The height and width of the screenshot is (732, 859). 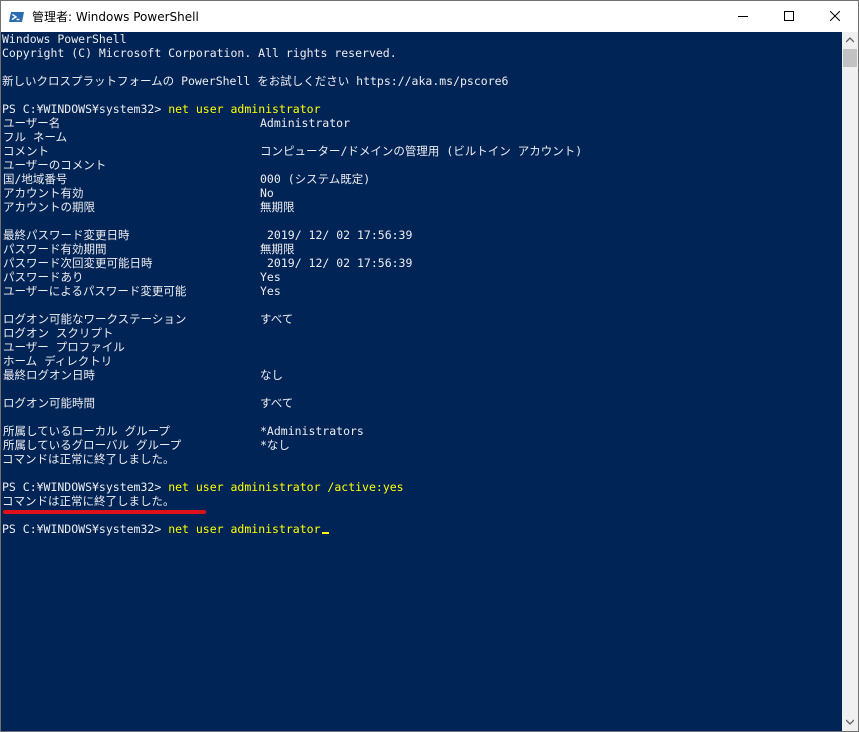 What do you see at coordinates (429, 16) in the screenshot?
I see `title-bar: 管理者: Windows PowerShell` at bounding box center [429, 16].